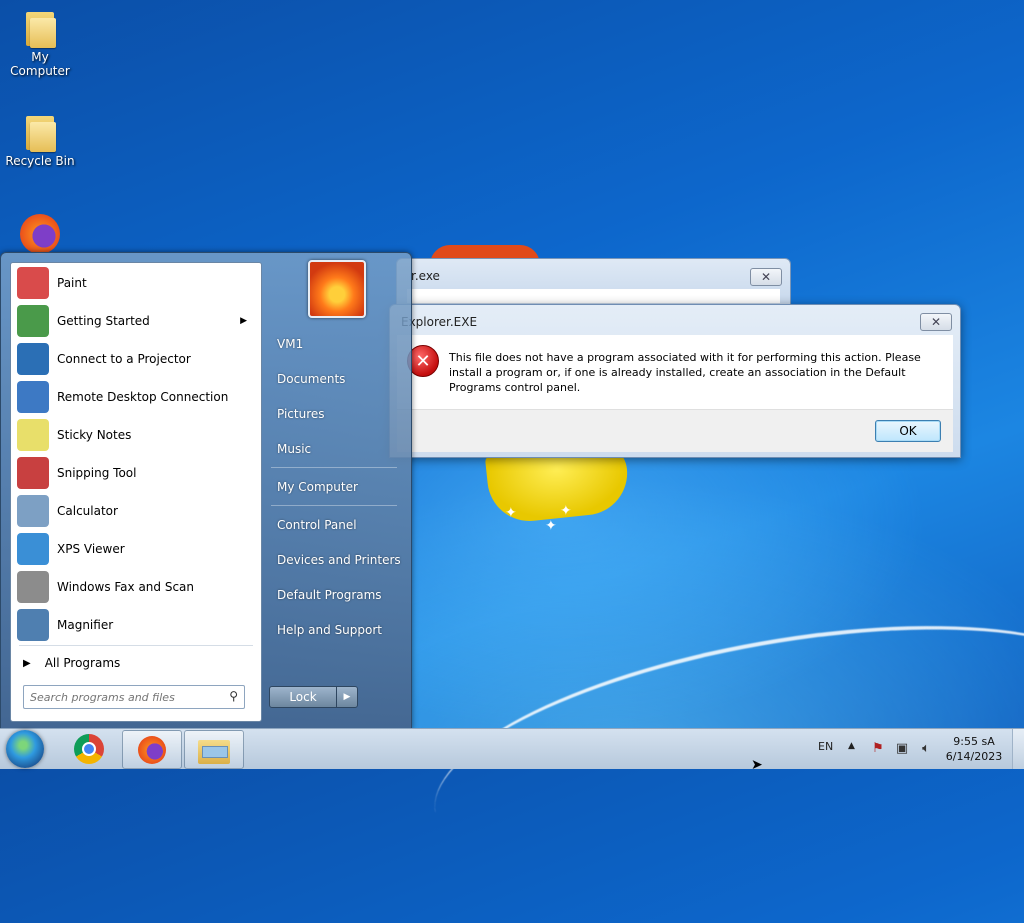  I want to click on program-connect-projector: Connect to a Projector, so click(135, 359).